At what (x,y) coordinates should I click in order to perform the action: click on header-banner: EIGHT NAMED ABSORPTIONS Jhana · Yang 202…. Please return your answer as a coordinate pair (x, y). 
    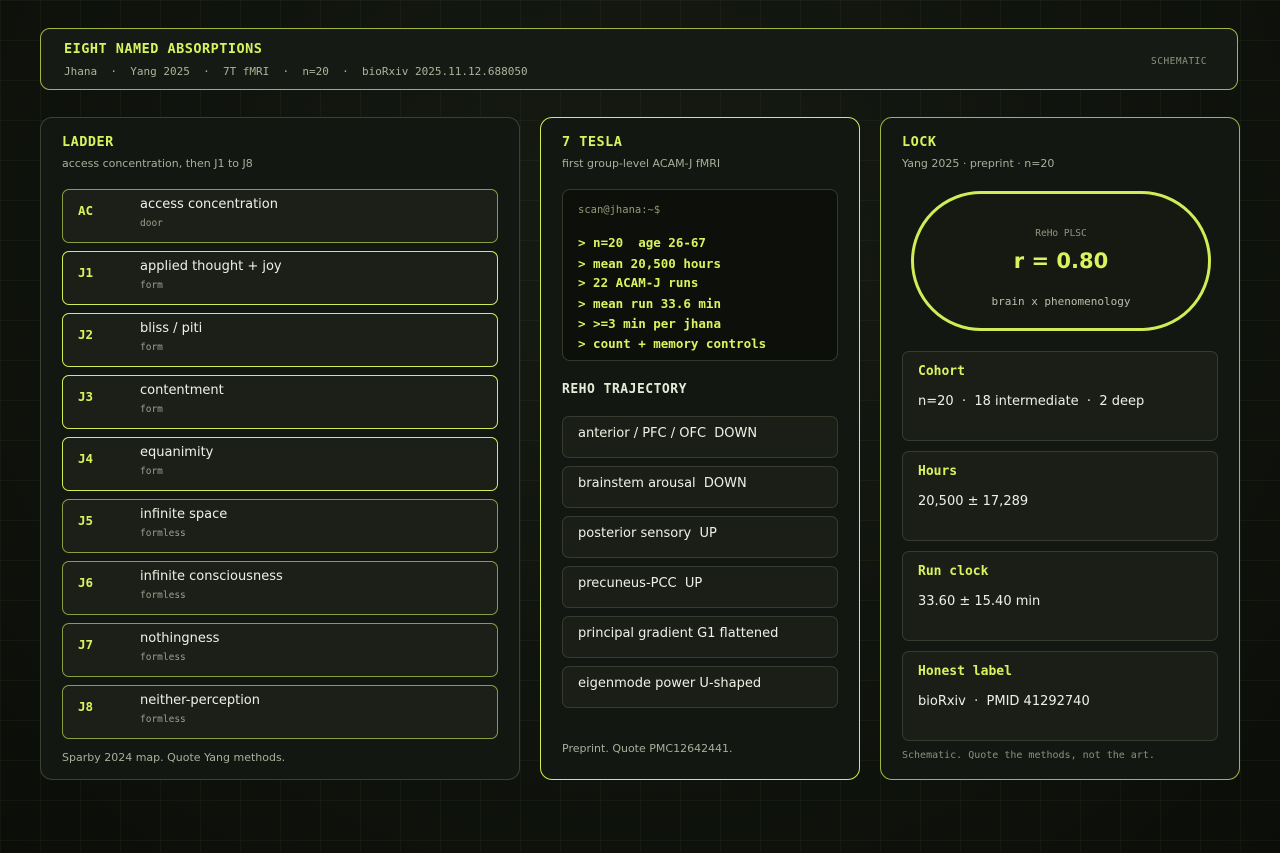
    Looking at the image, I should click on (639, 59).